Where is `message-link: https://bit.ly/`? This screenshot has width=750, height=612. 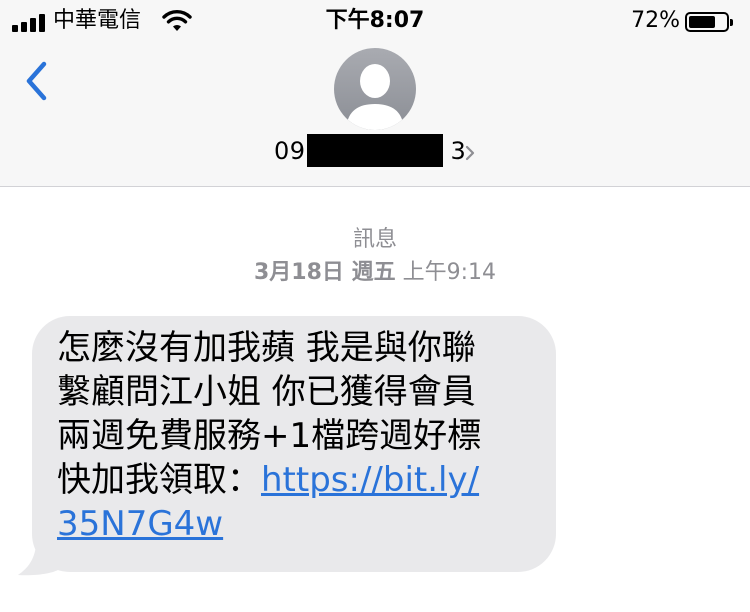 message-link: https://bit.ly/ is located at coordinates (370, 480).